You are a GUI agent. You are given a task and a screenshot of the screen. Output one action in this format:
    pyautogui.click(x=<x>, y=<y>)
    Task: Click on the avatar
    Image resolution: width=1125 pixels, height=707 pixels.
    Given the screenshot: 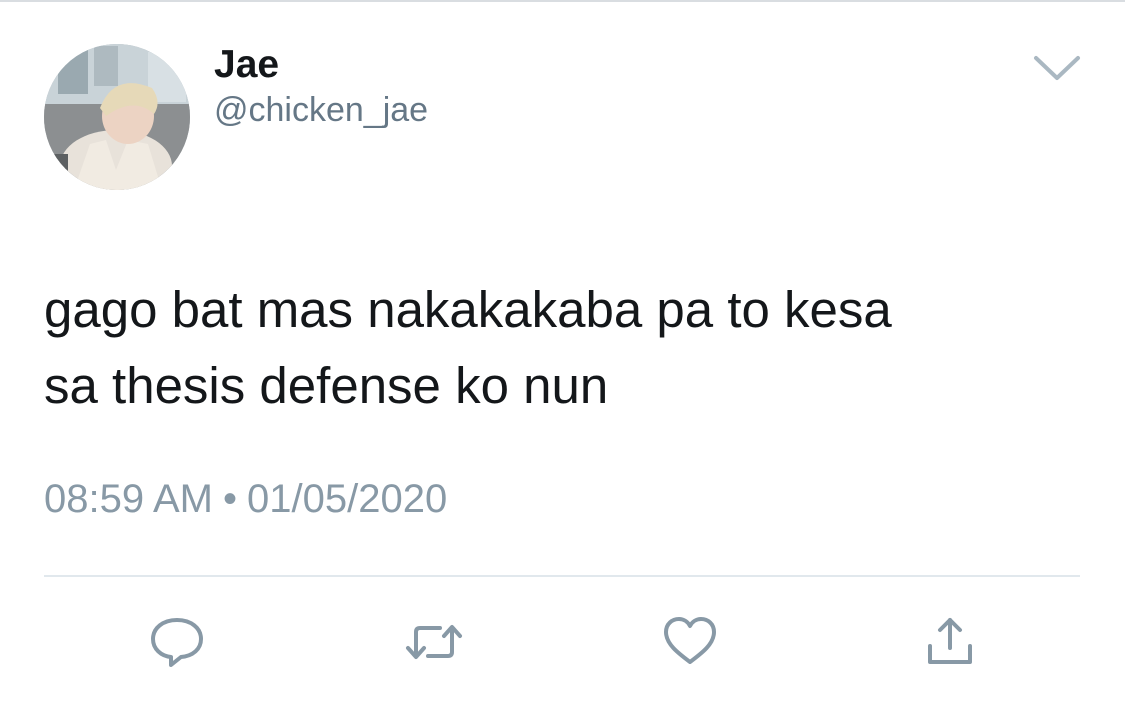 What is the action you would take?
    pyautogui.click(x=117, y=117)
    